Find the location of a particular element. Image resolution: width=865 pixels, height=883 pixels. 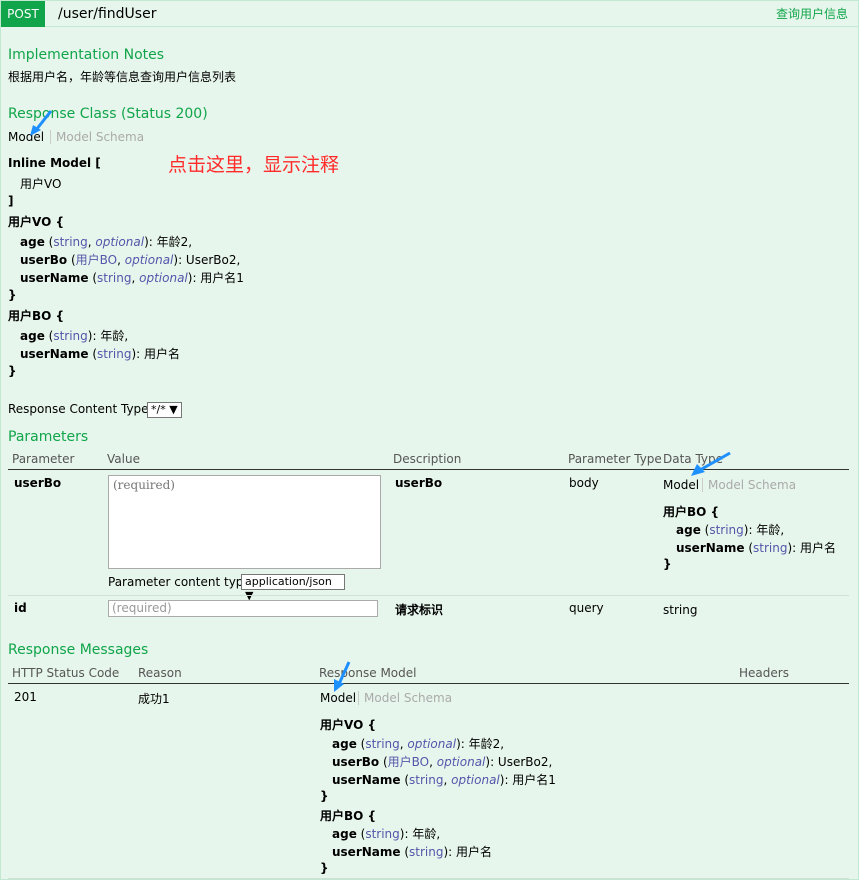

param-bo-close: } is located at coordinates (667, 564).